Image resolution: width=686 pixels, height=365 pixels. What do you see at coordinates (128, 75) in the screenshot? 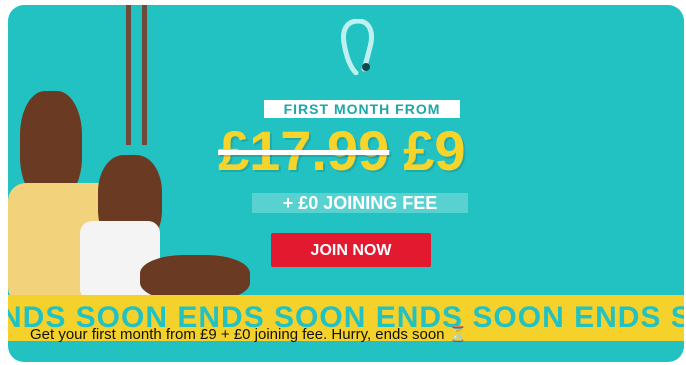
I see `rope-left` at bounding box center [128, 75].